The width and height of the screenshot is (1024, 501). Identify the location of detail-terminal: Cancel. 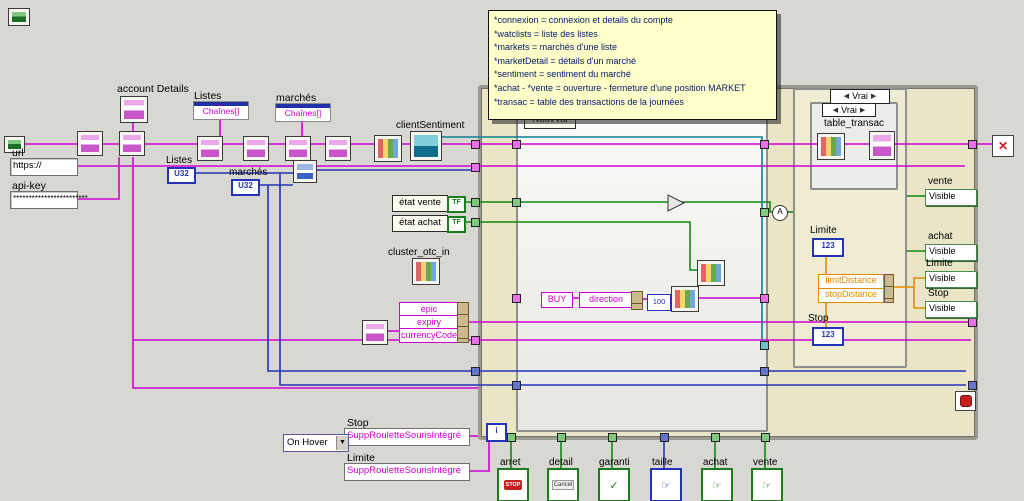
(563, 484).